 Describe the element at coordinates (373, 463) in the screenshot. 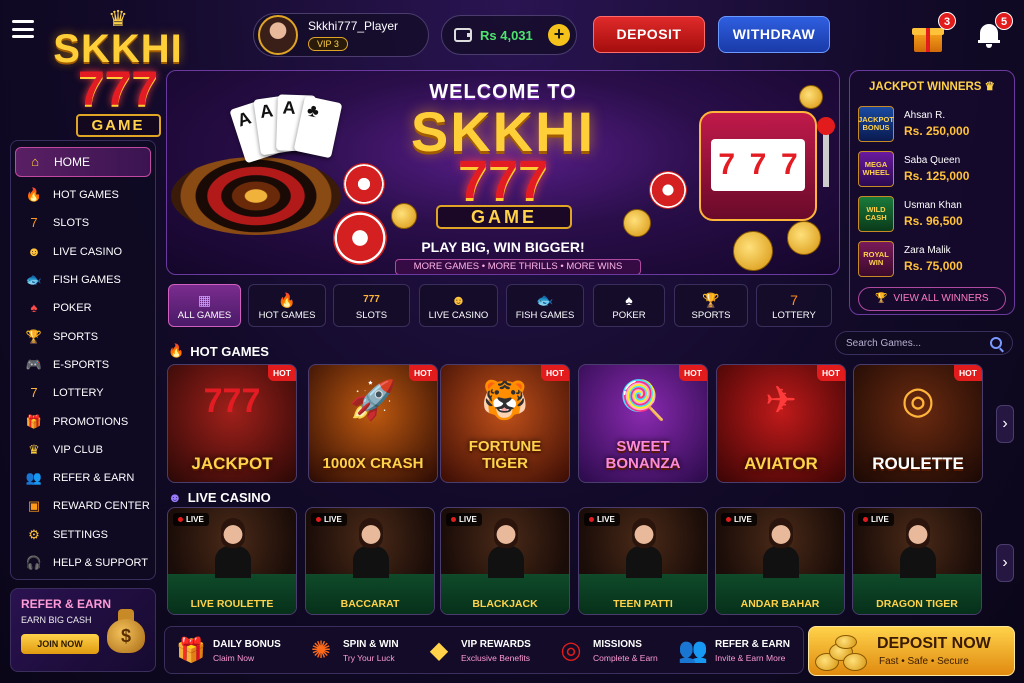

I see `game-title: 1000X CRASH` at that location.